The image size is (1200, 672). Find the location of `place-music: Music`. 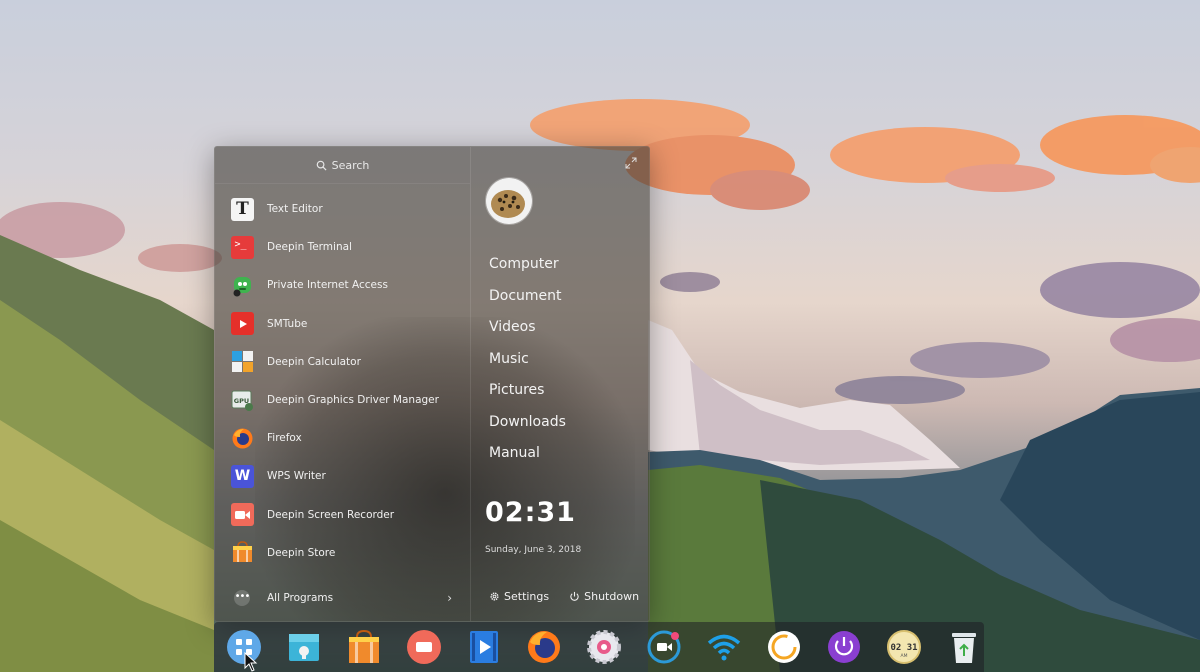

place-music: Music is located at coordinates (527, 364).